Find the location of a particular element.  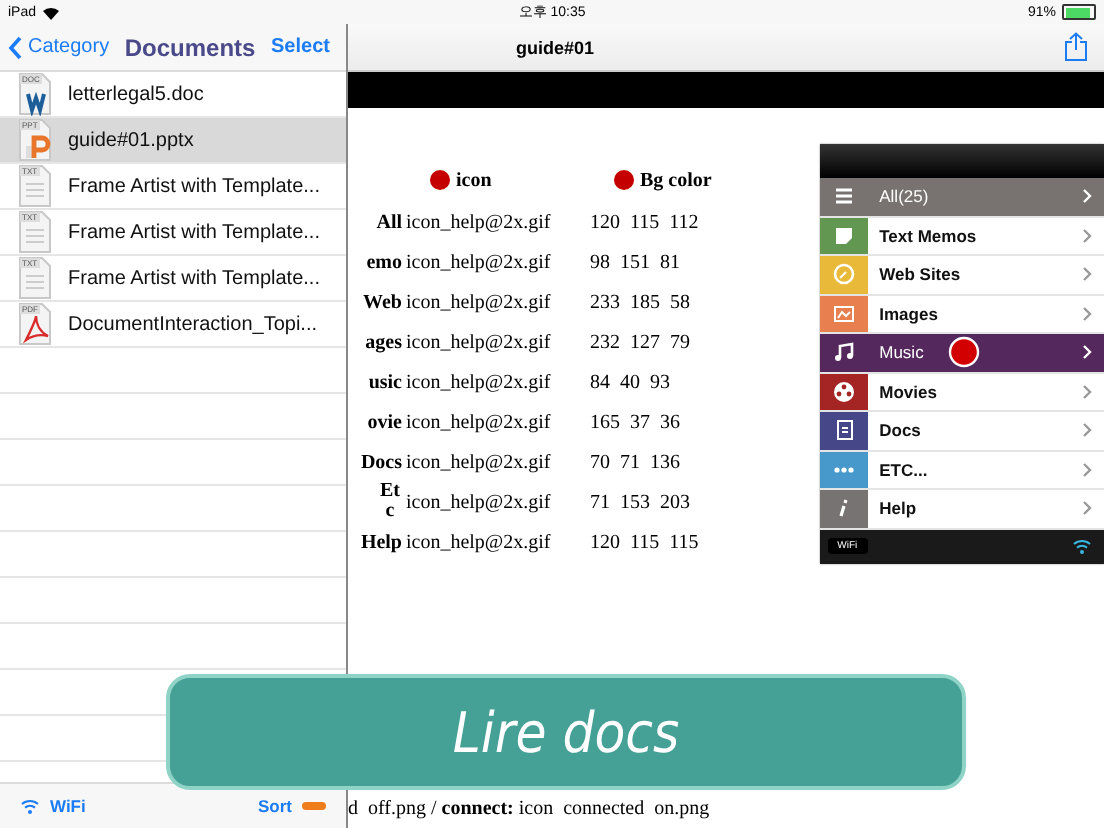

banner-text: Lire docs is located at coordinates (566, 732).